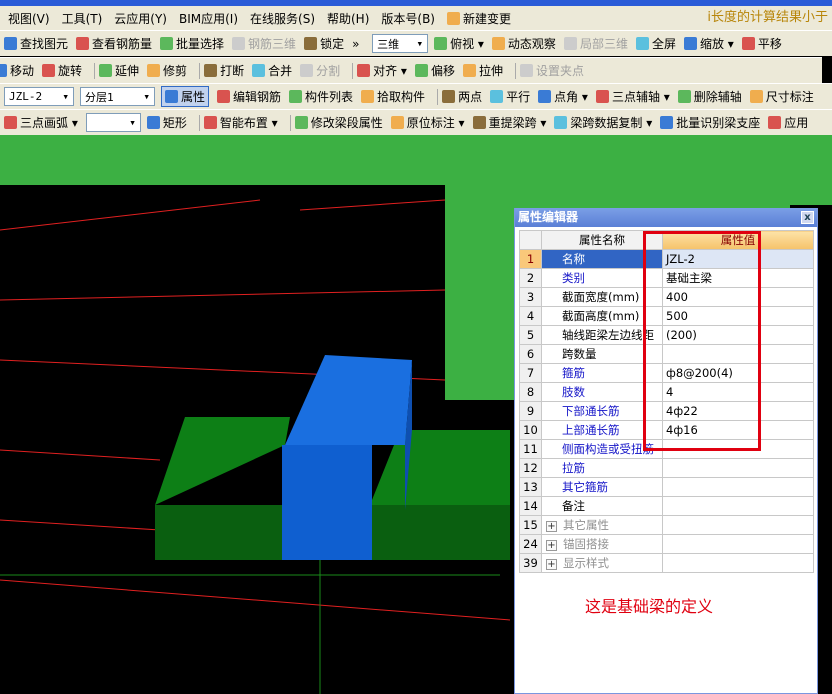 The height and width of the screenshot is (694, 832). I want to click on property-name: 拉筋, so click(602, 468).